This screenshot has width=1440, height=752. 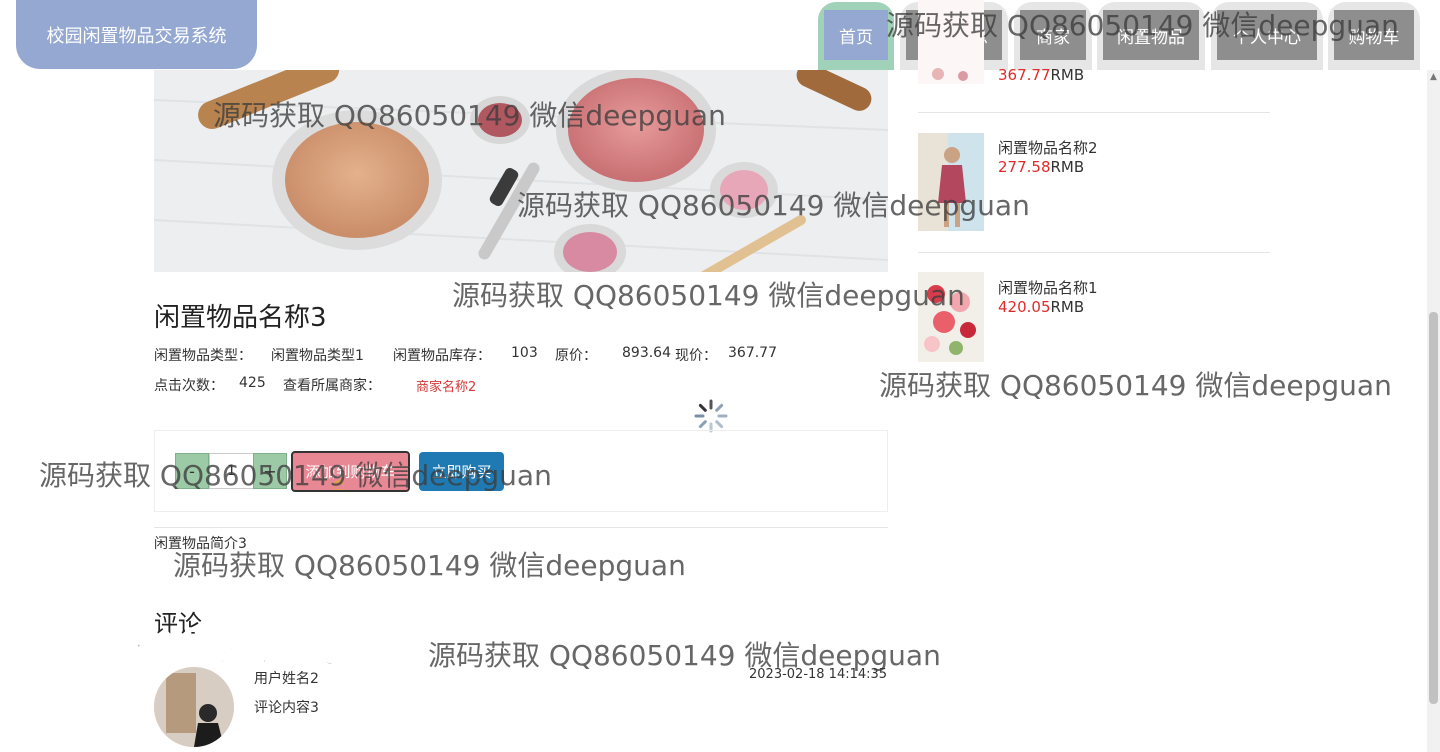 I want to click on nav-label: 首页, so click(x=856, y=35).